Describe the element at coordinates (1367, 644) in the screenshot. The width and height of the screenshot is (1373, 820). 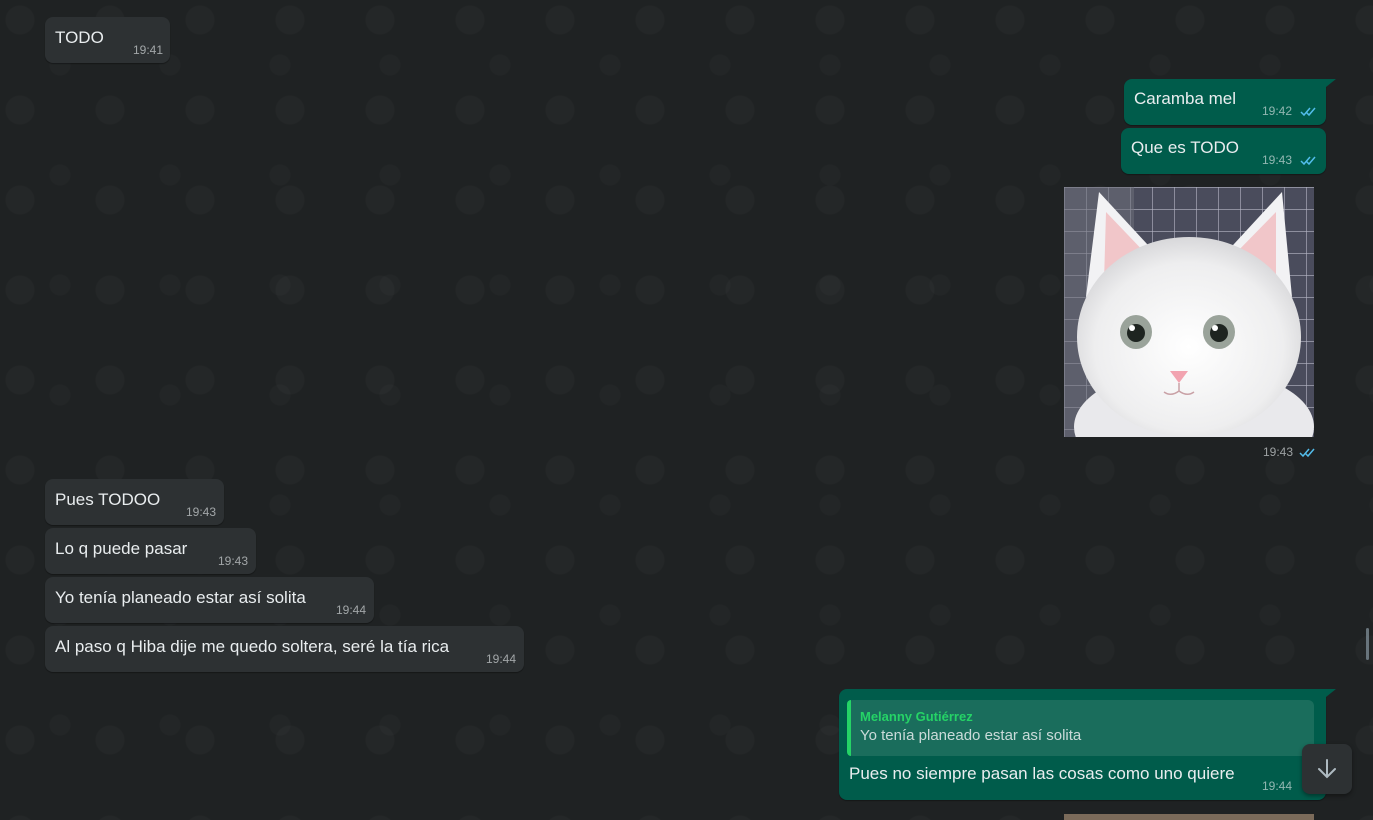
I see `chat-scrollbar` at that location.